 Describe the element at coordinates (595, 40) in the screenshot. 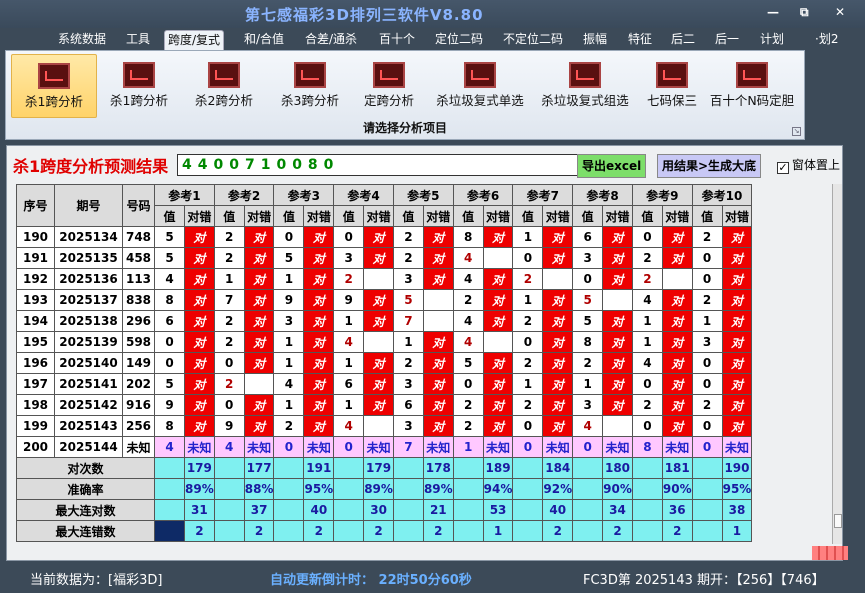

I see `menu-item: 振幅` at that location.